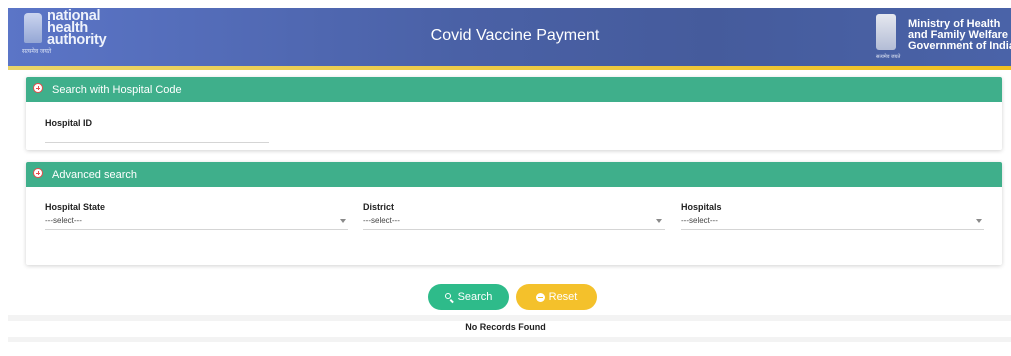 The height and width of the screenshot is (356, 1011). What do you see at coordinates (514, 89) in the screenshot?
I see `hospital-code-header: Search with Hospital Code` at bounding box center [514, 89].